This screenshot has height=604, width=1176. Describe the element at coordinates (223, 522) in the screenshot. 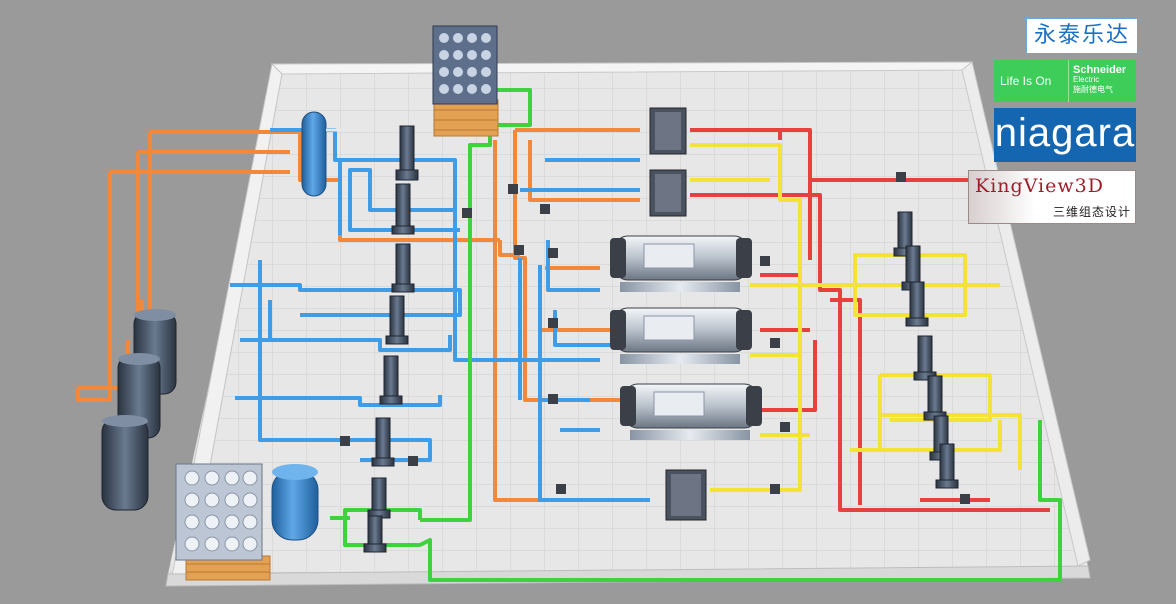

I see `bottom-water-tank` at that location.